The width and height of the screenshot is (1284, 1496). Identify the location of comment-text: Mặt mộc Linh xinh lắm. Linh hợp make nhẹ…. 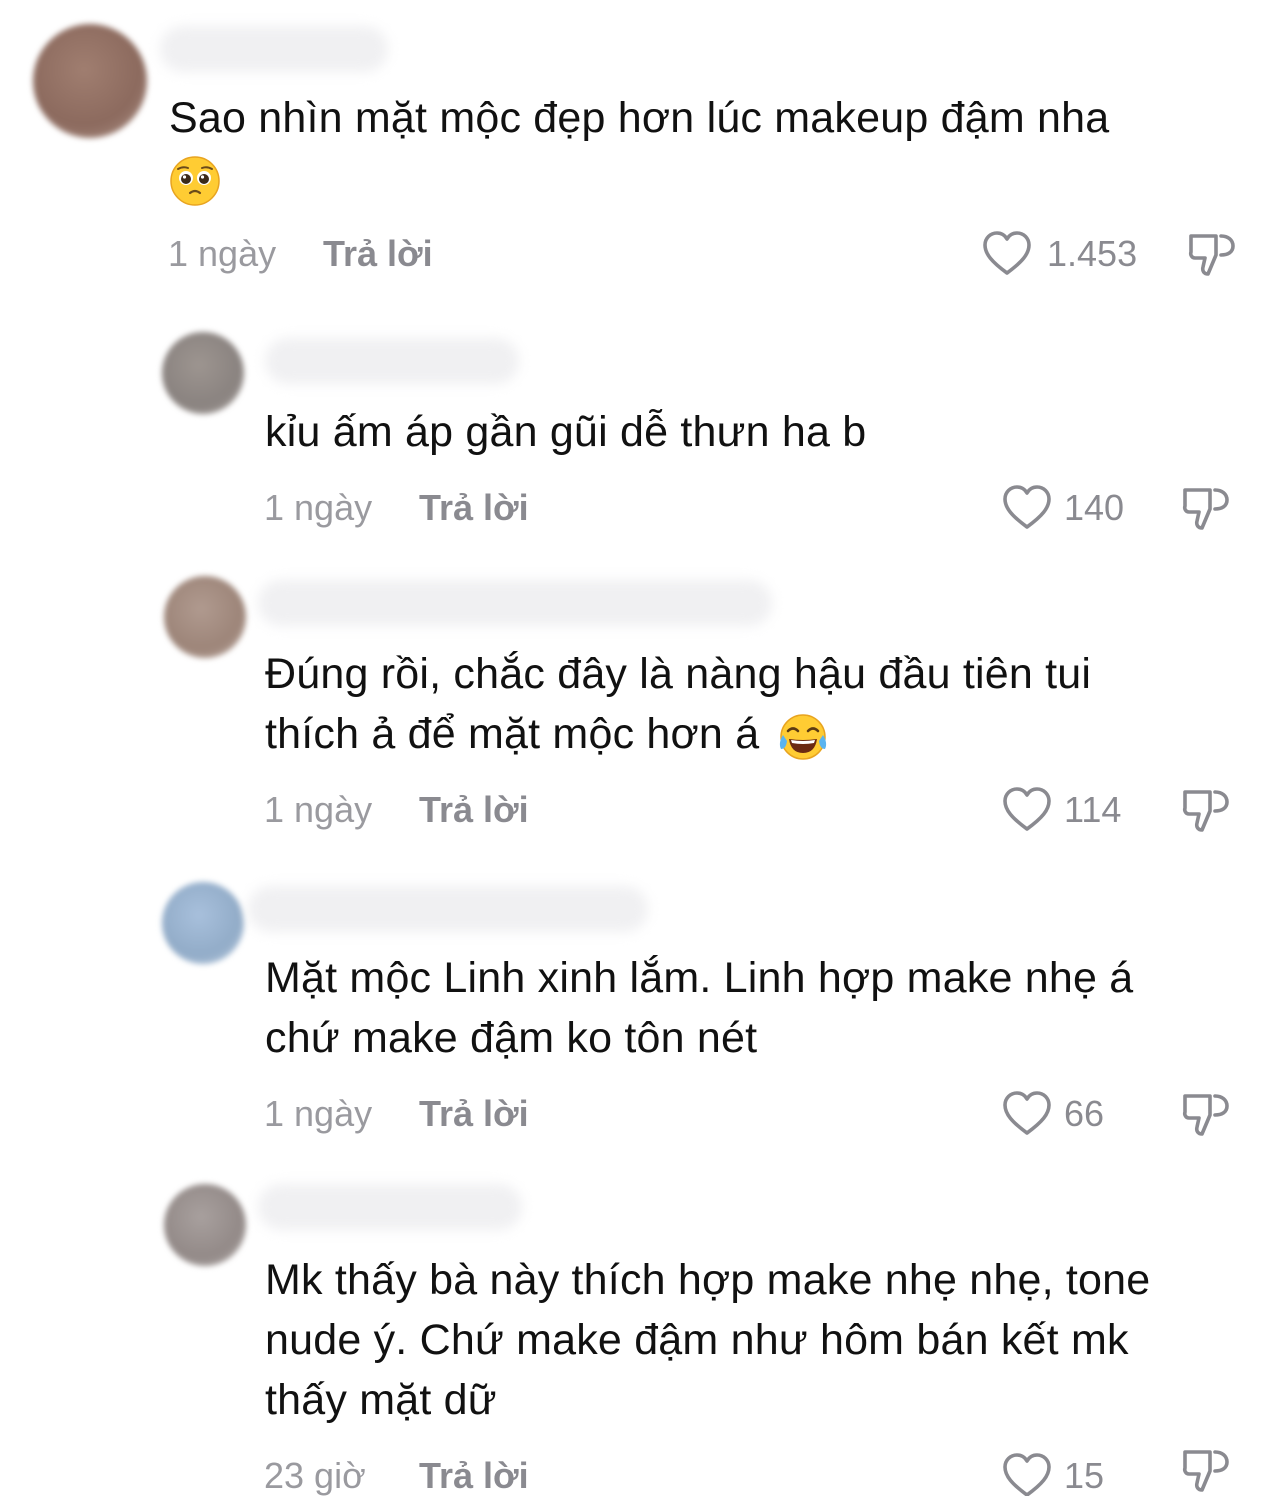
(699, 978).